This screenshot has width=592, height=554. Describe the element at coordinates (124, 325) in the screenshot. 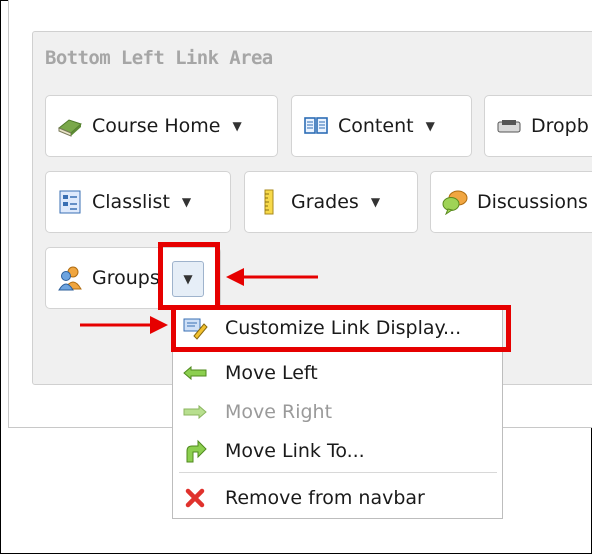

I see `annotation-arrow-right-icon` at that location.